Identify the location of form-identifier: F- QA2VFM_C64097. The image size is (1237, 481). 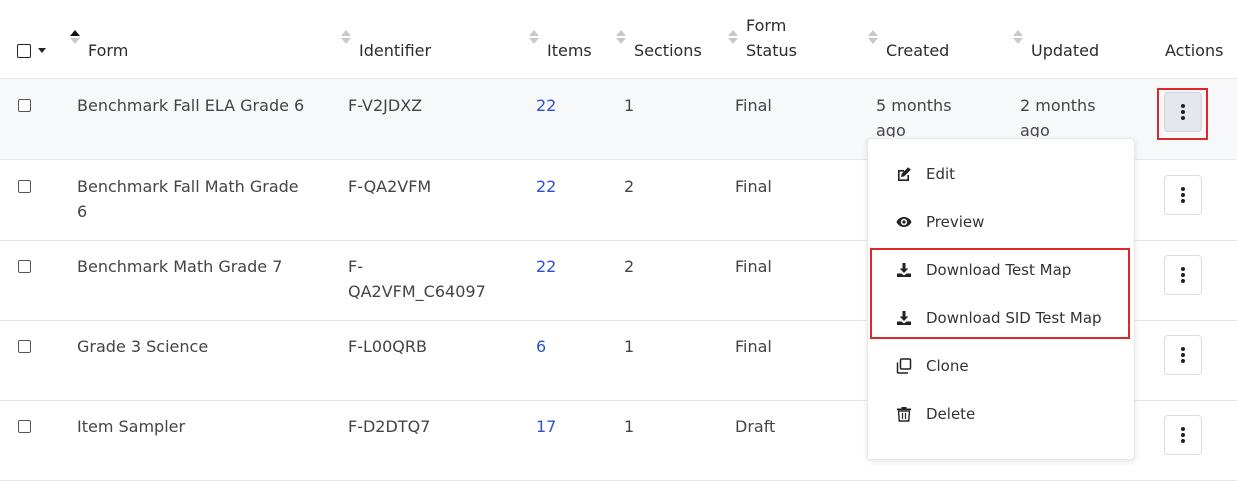
(417, 279).